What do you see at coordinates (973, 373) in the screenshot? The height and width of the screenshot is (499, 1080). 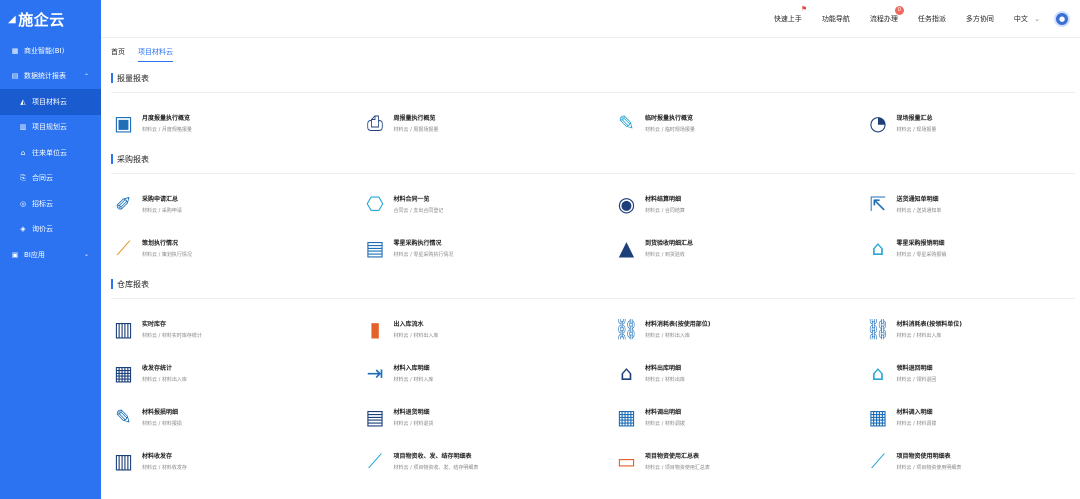 I see `report-card: ⌂ 领料退回明细 材料云 / 领料退回` at bounding box center [973, 373].